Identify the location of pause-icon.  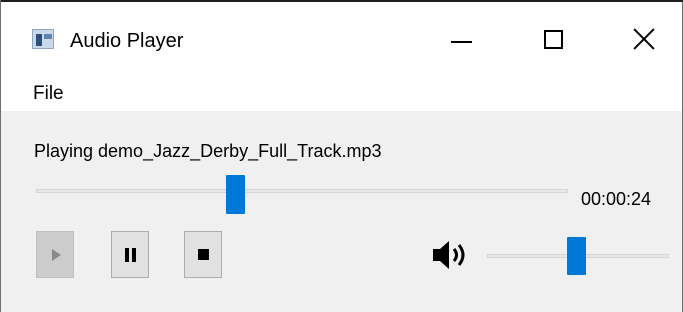
(130, 255).